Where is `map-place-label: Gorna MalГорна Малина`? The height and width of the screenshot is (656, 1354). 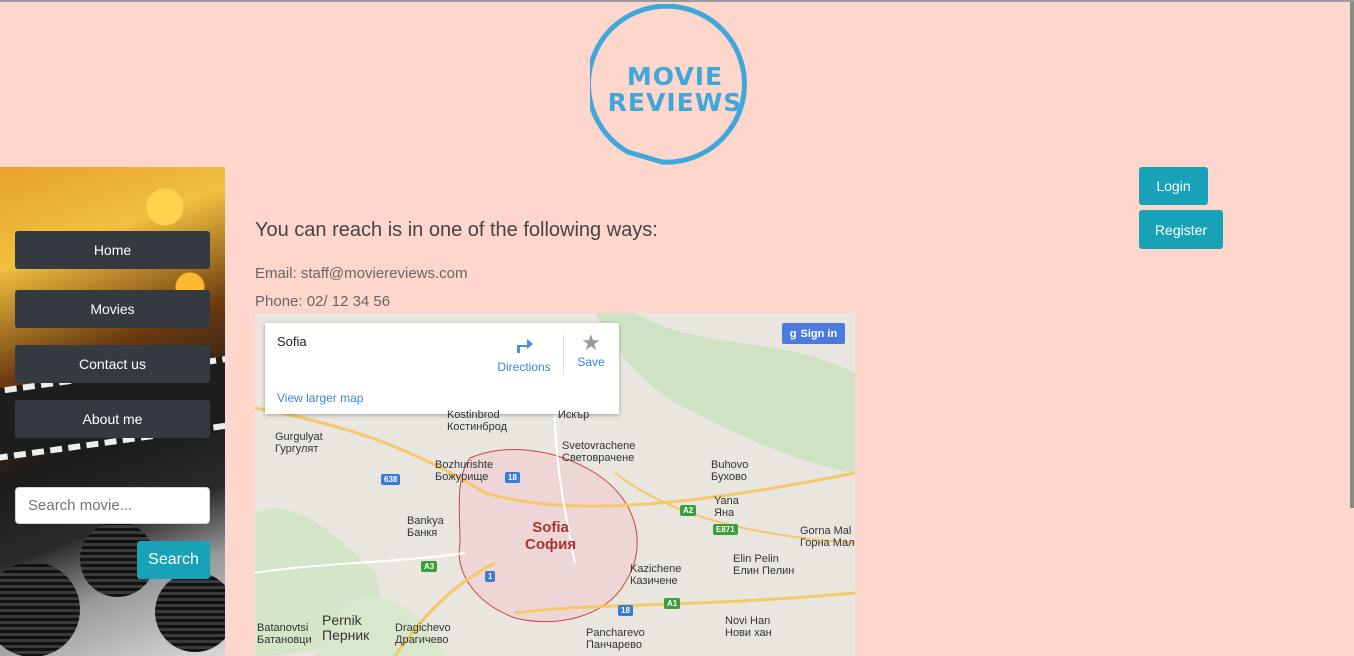
map-place-label: Gorna MalГорна Малина is located at coordinates (827, 537).